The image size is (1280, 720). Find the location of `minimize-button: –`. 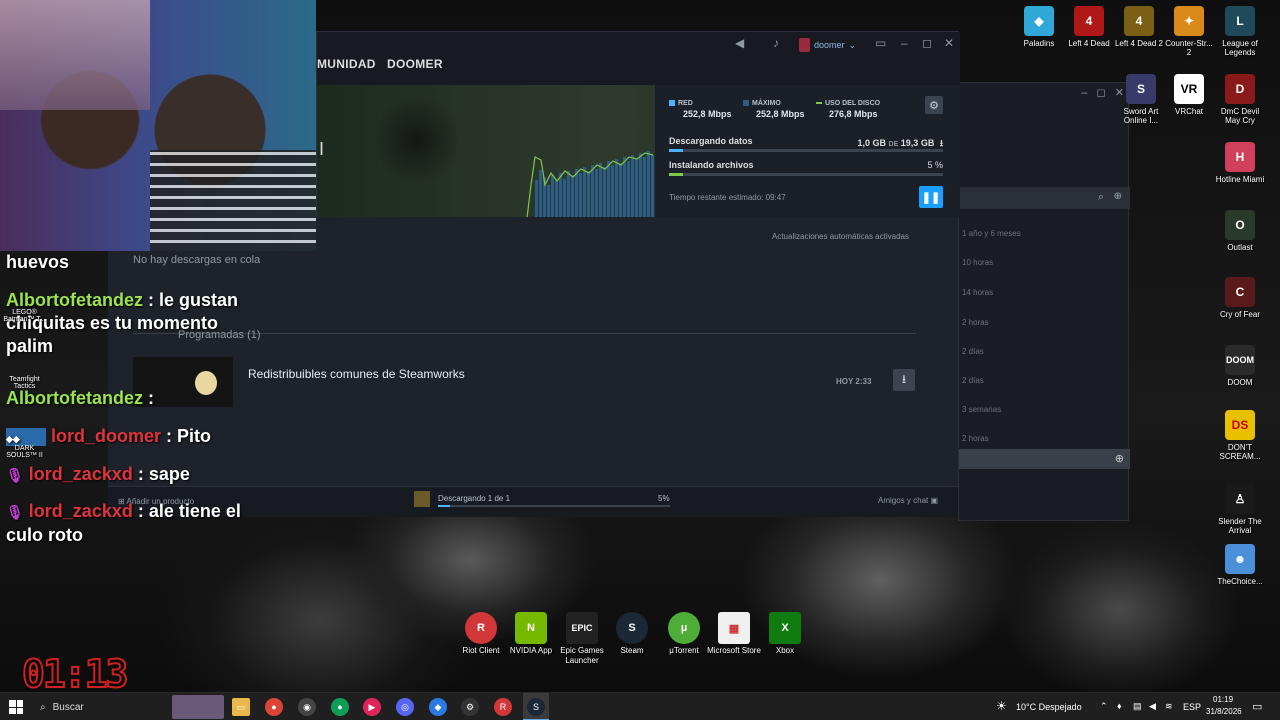

minimize-button: – is located at coordinates (904, 43).